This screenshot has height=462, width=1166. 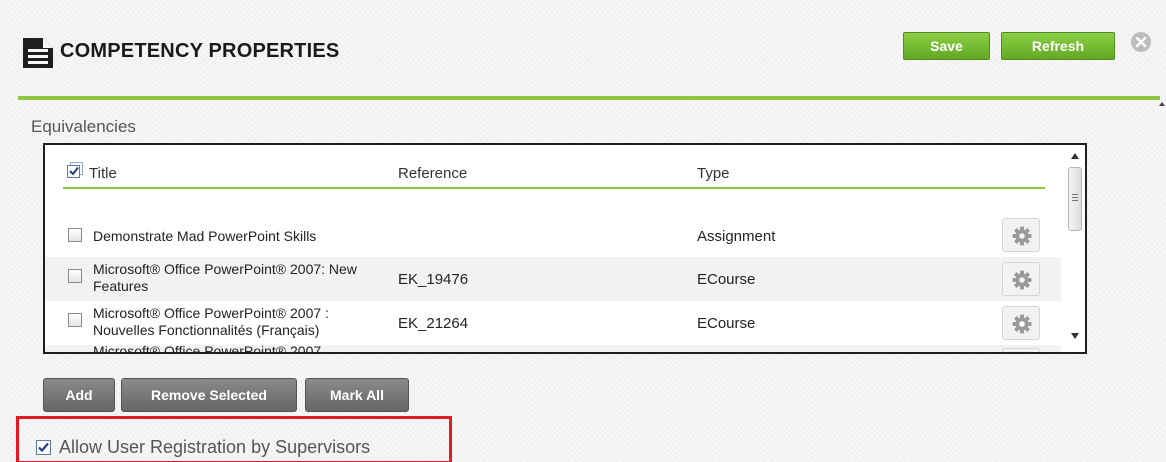 I want to click on save-button: Save, so click(x=946, y=46).